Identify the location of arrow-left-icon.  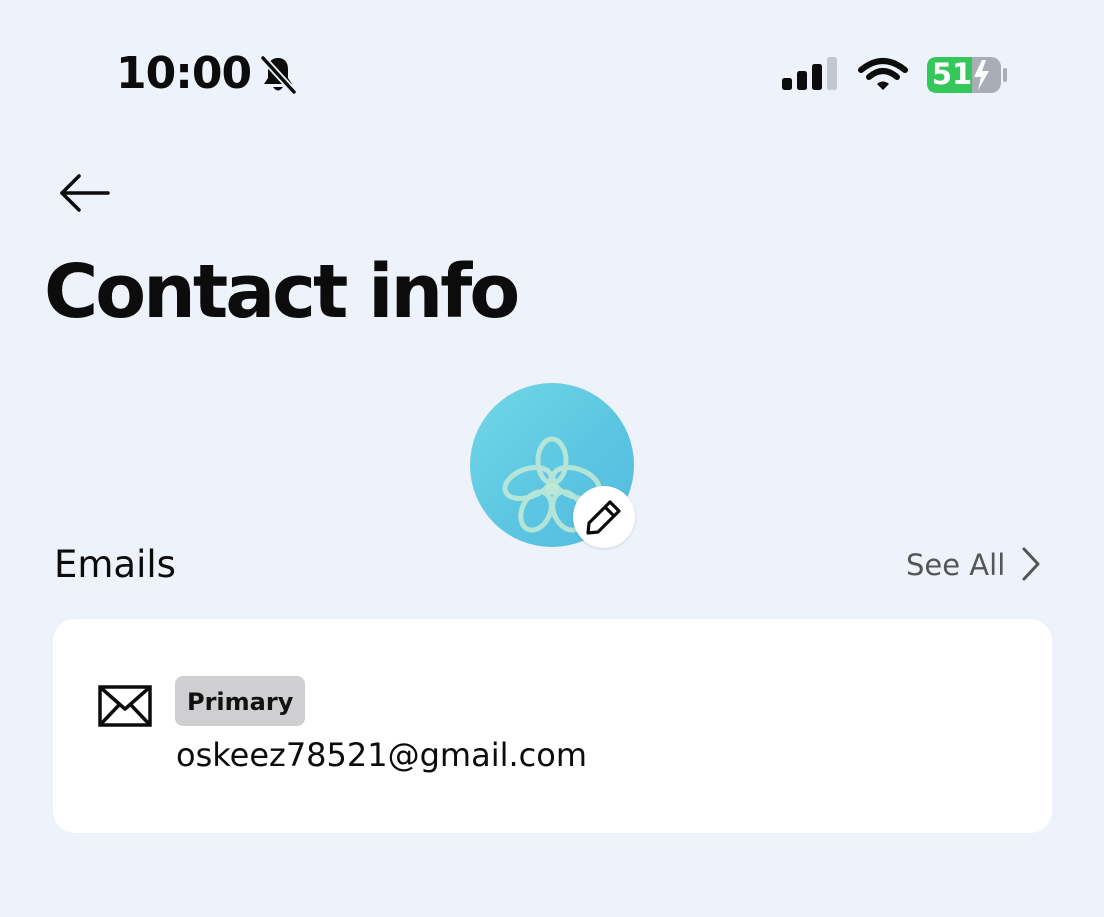
(85, 193).